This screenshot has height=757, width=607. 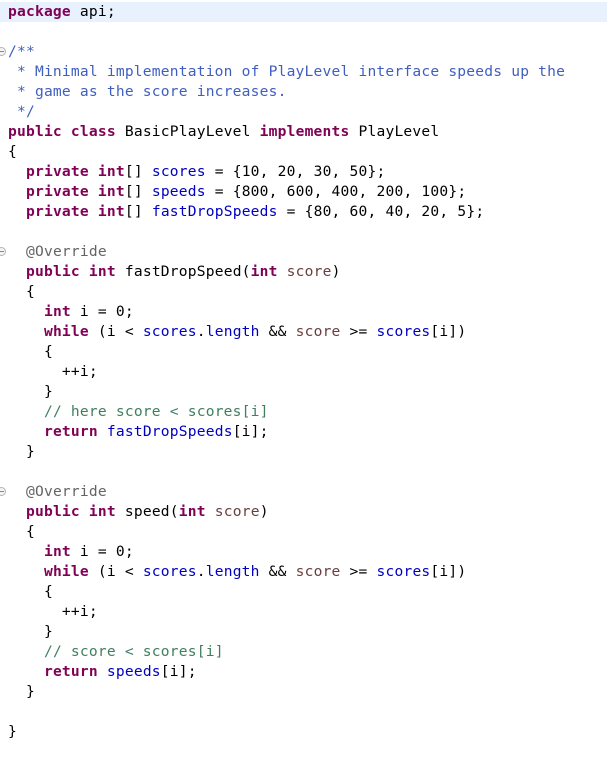 I want to click on code-line: */, so click(x=303, y=112).